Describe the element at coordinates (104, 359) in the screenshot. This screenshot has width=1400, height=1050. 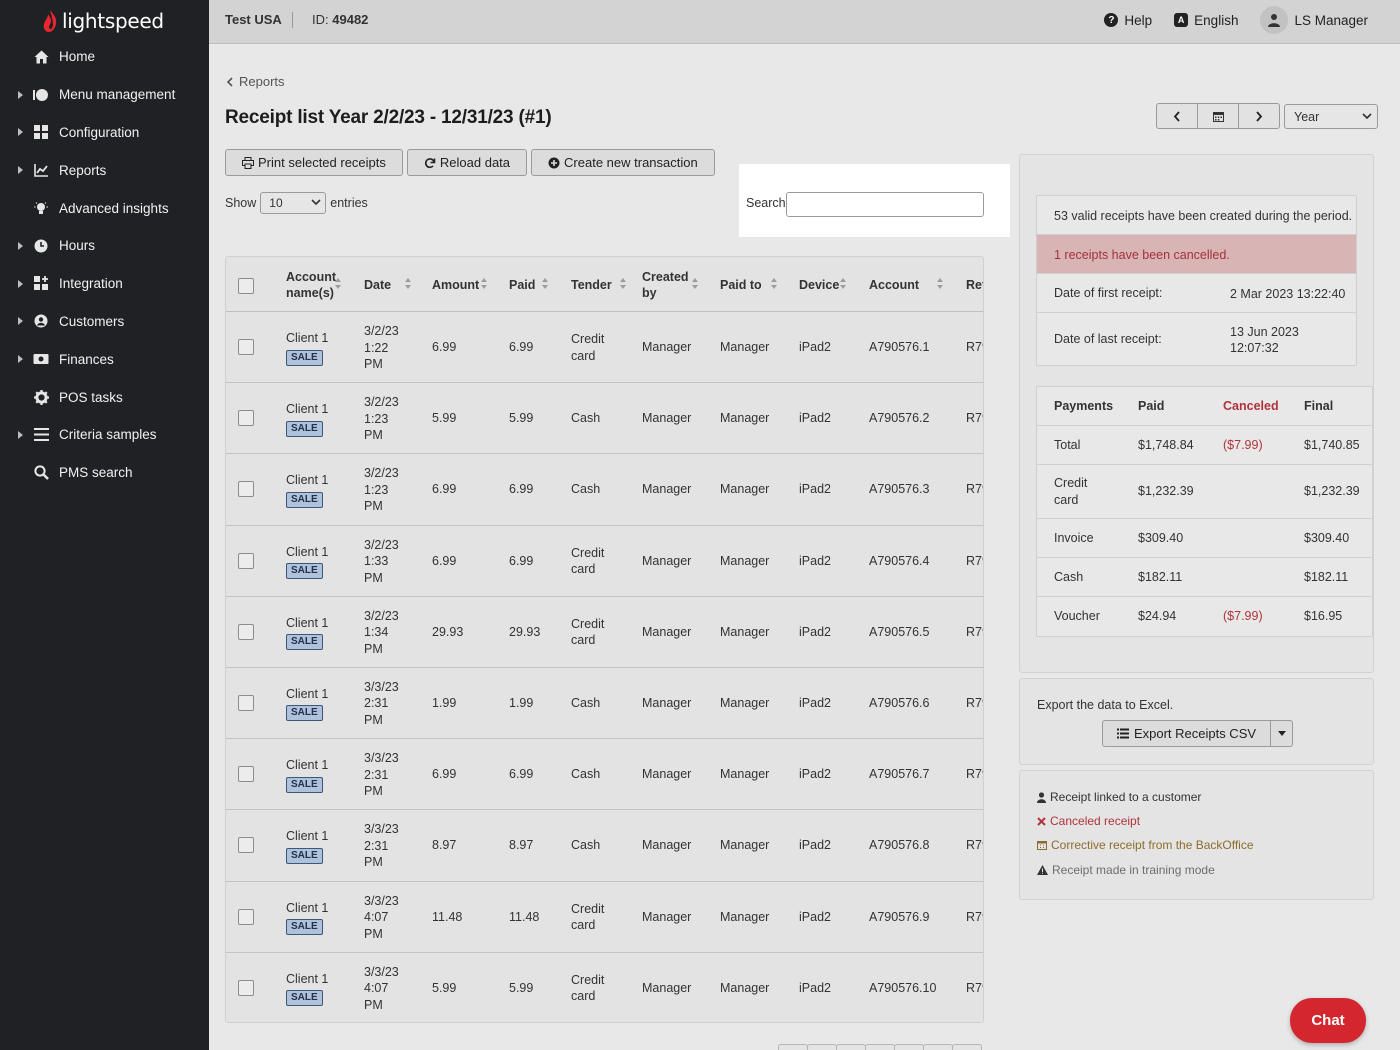
I see `sidebar-item-finances: Finances` at that location.